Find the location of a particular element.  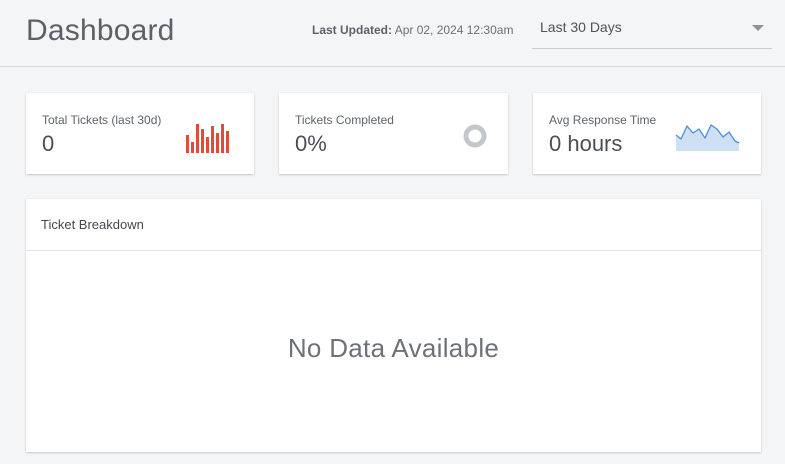

last-updated-value: Apr 02, 2024 12:30am is located at coordinates (454, 30).